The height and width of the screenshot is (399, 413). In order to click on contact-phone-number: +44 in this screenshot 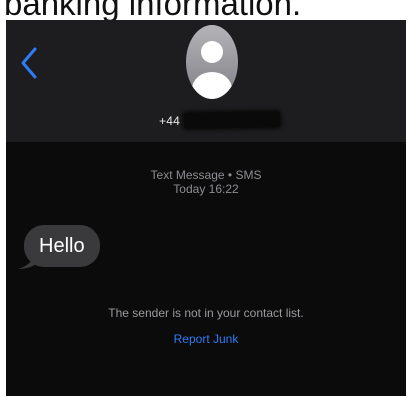, I will do `click(169, 121)`.